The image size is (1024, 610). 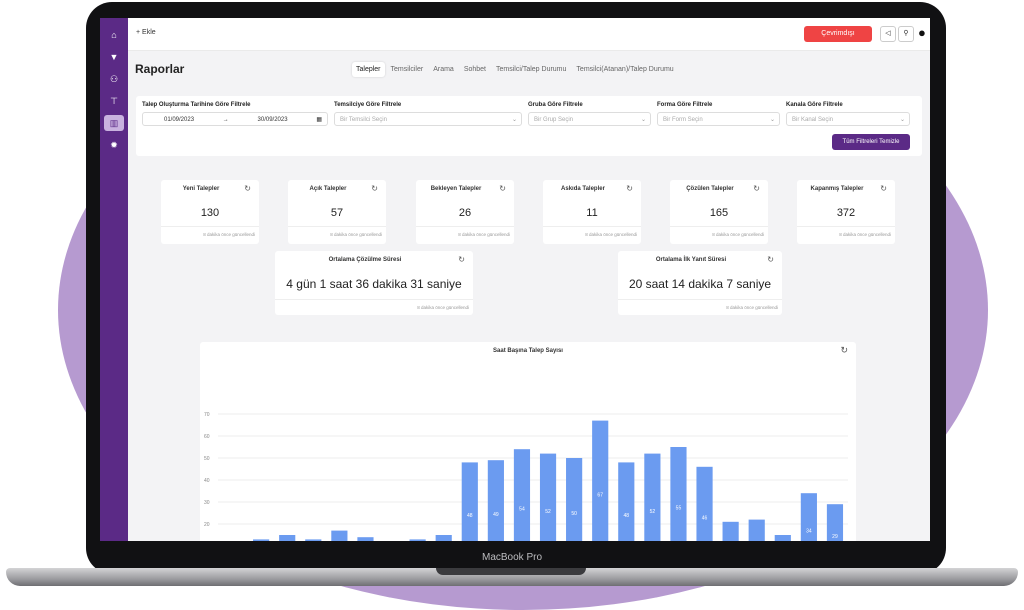 What do you see at coordinates (574, 514) in the screenshot?
I see `bar-value-label: 50` at bounding box center [574, 514].